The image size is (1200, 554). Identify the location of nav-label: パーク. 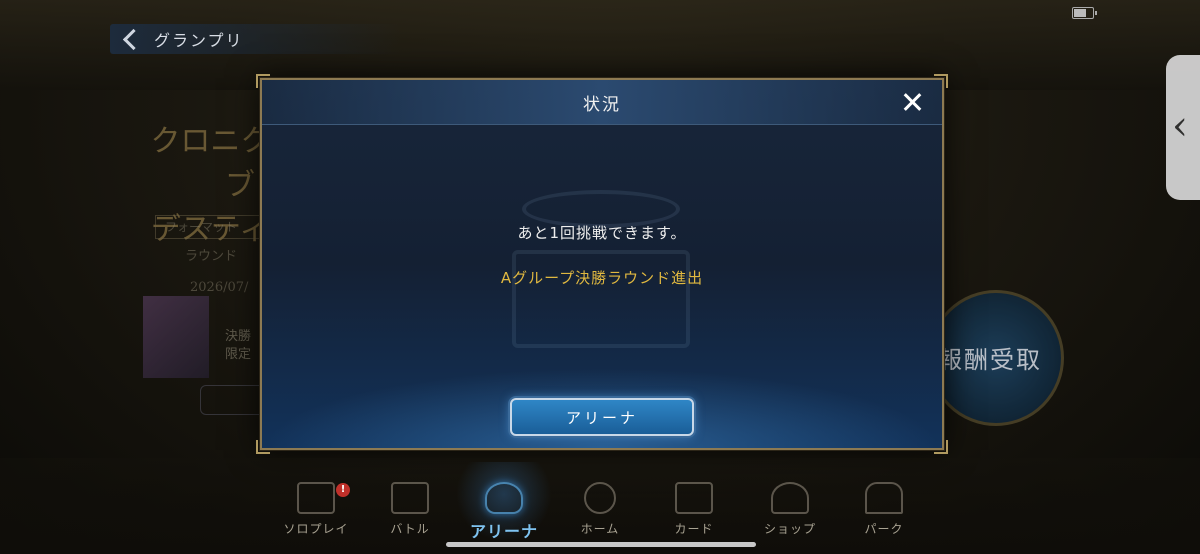
(884, 529).